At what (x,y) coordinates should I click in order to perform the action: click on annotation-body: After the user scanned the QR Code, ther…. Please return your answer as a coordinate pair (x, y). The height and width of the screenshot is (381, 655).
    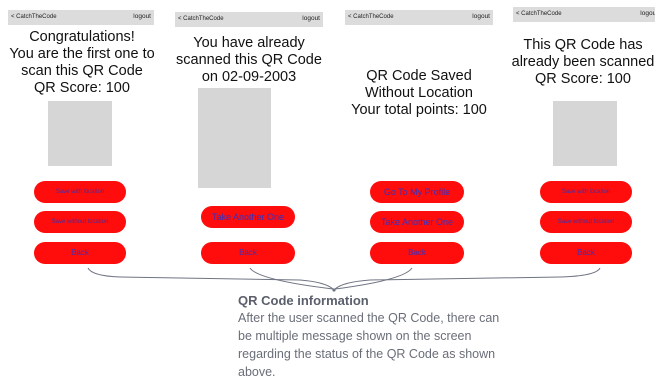
    Looking at the image, I should click on (369, 345).